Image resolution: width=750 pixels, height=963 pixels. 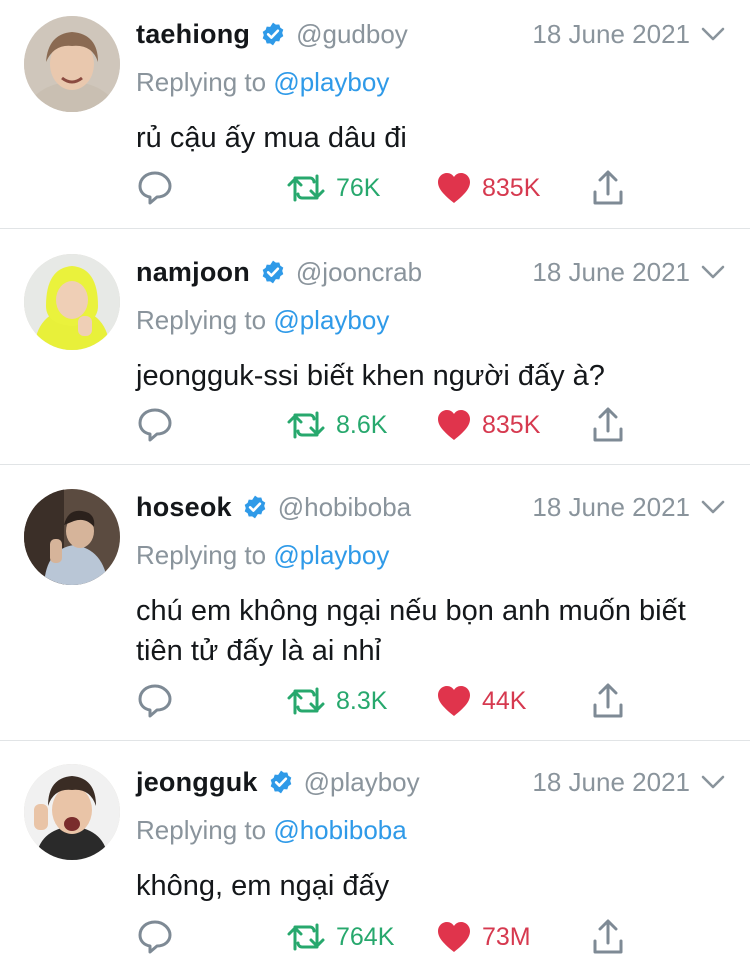 I want to click on display-name: taehiong, so click(x=193, y=34).